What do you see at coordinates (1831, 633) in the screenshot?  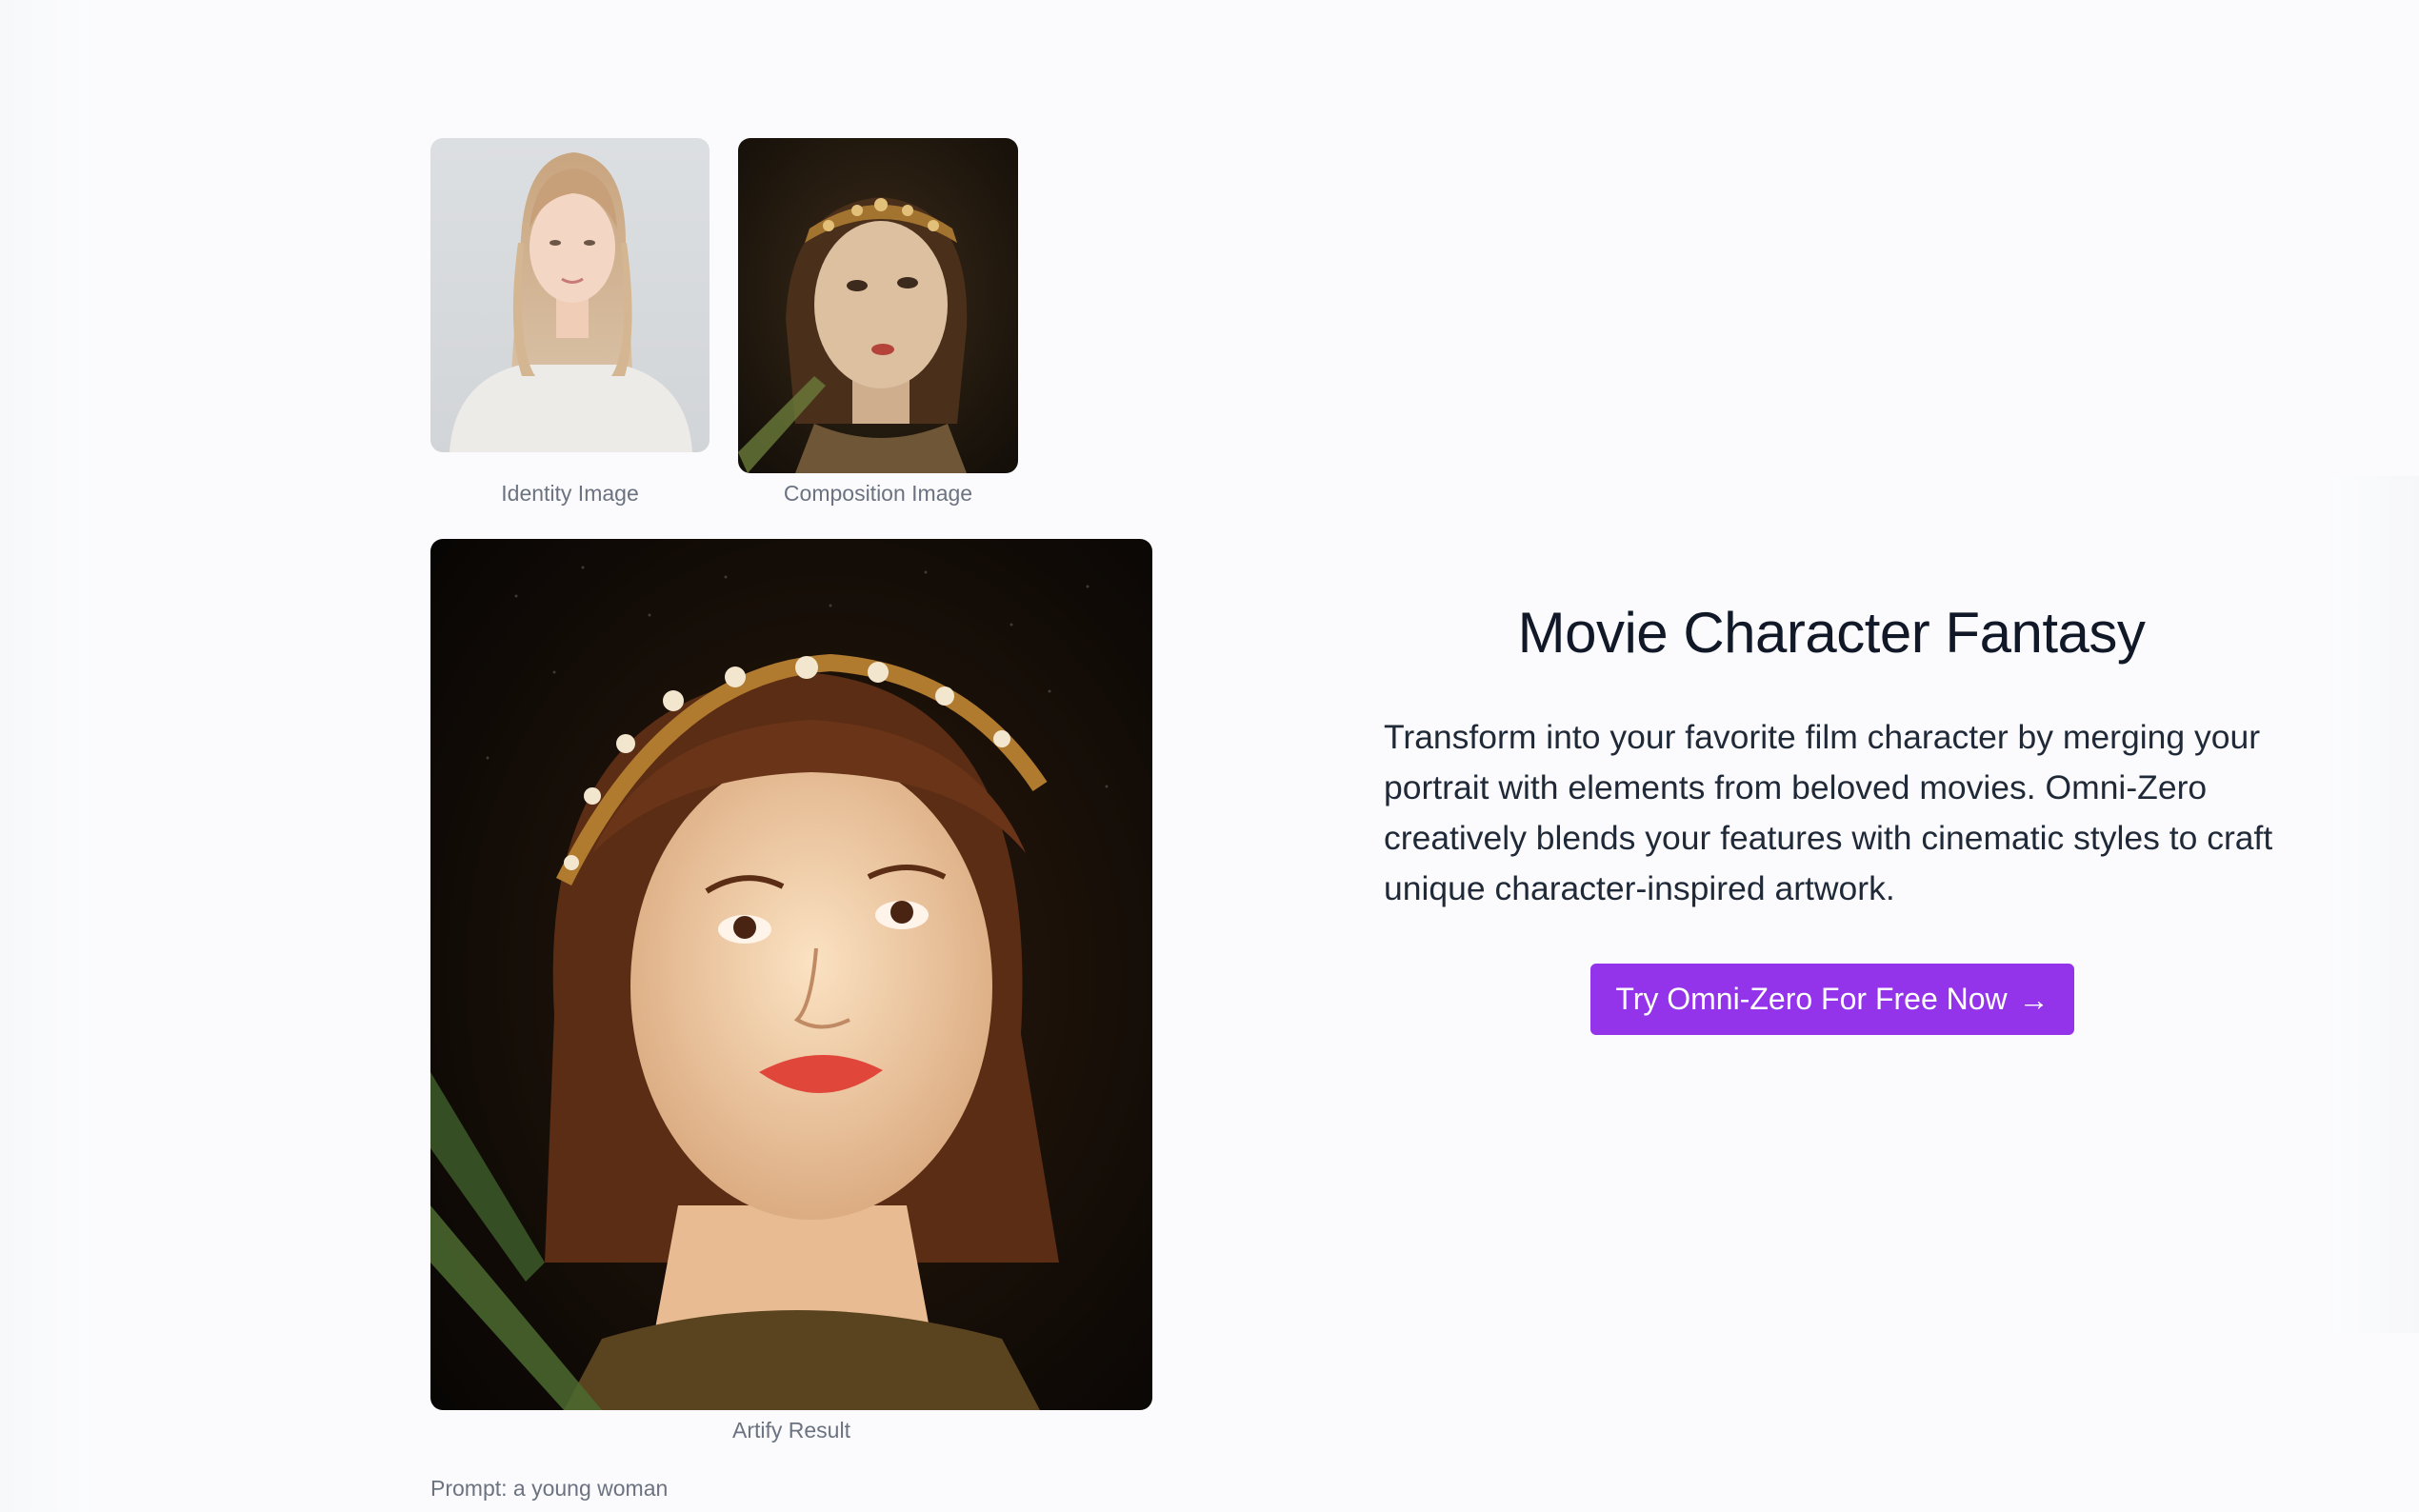 I see `feature-title: Movie Character Fantasy` at bounding box center [1831, 633].